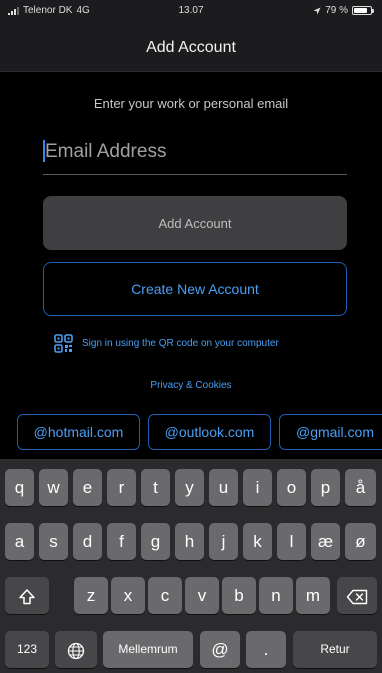 The width and height of the screenshot is (382, 673). Describe the element at coordinates (220, 649) in the screenshot. I see `at-key: @` at that location.